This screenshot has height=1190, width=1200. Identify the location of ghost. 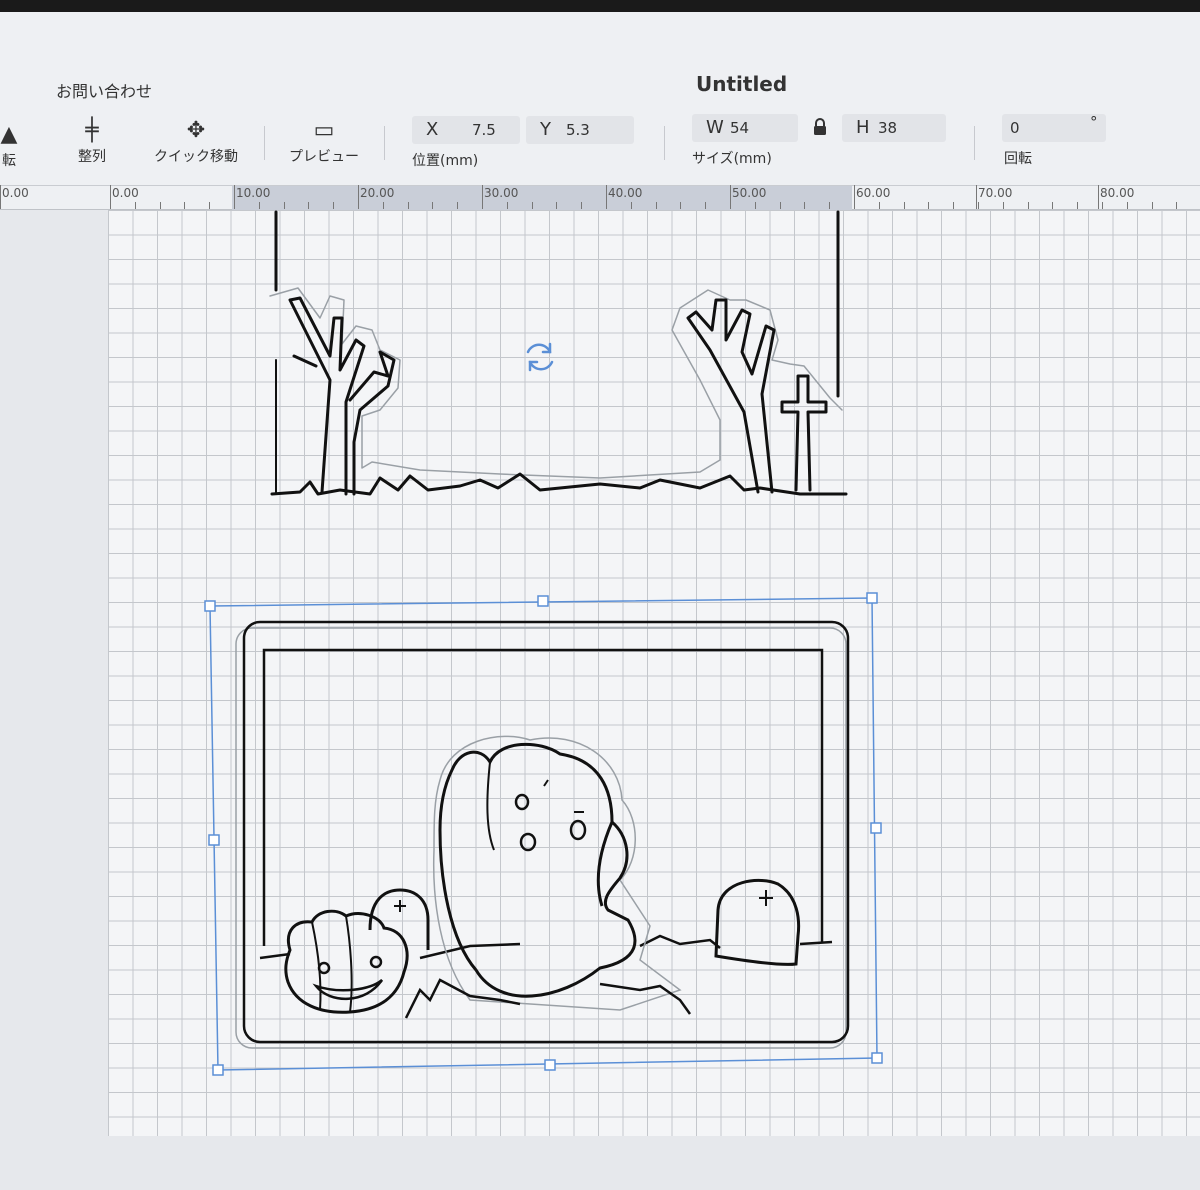
(537, 870).